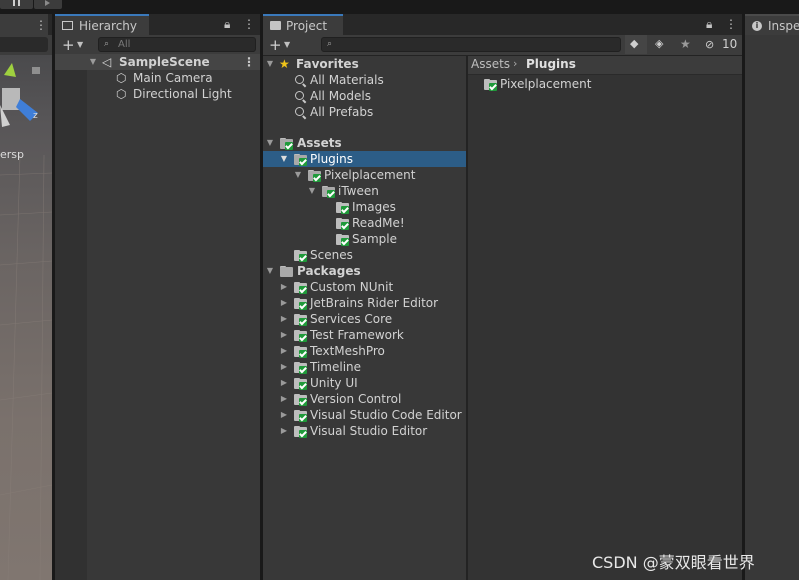 This screenshot has width=799, height=580. Describe the element at coordinates (12, 154) in the screenshot. I see `projection-label: ersp` at that location.